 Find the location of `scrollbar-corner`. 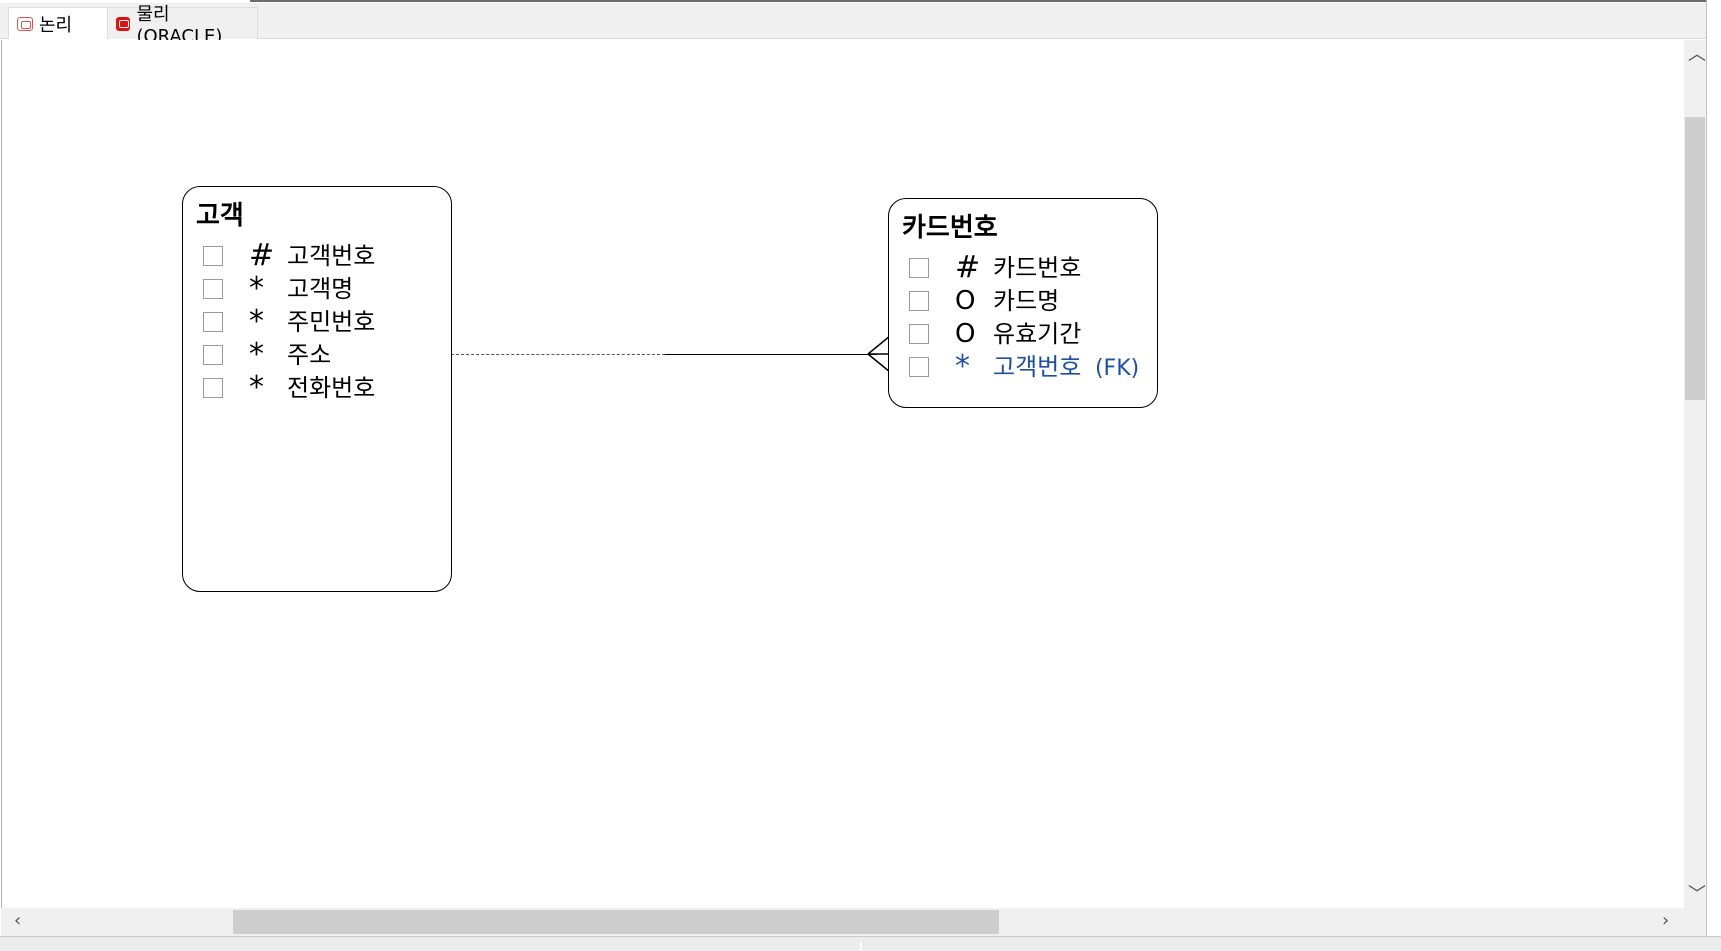

scrollbar-corner is located at coordinates (1695, 922).